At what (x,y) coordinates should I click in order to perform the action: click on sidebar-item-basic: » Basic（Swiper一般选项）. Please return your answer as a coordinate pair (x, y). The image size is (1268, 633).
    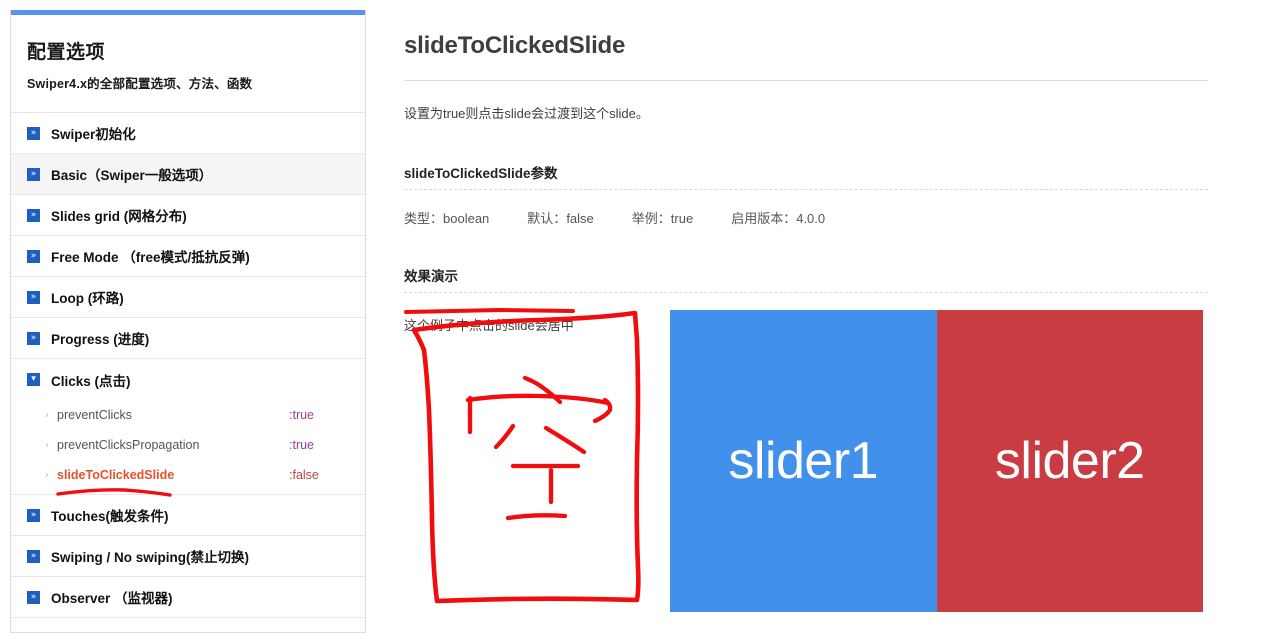
    Looking at the image, I should click on (188, 174).